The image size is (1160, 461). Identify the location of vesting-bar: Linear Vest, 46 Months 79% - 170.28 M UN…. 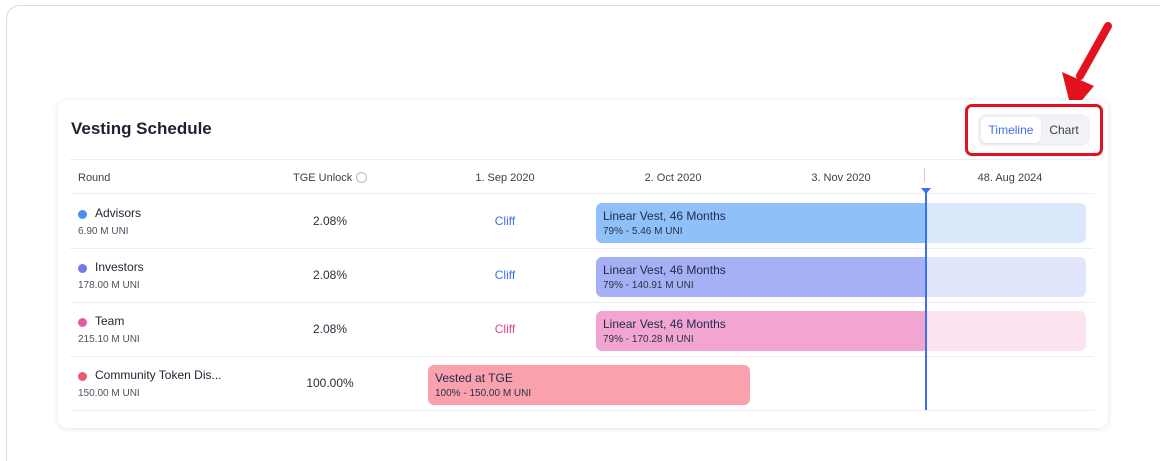
(761, 331).